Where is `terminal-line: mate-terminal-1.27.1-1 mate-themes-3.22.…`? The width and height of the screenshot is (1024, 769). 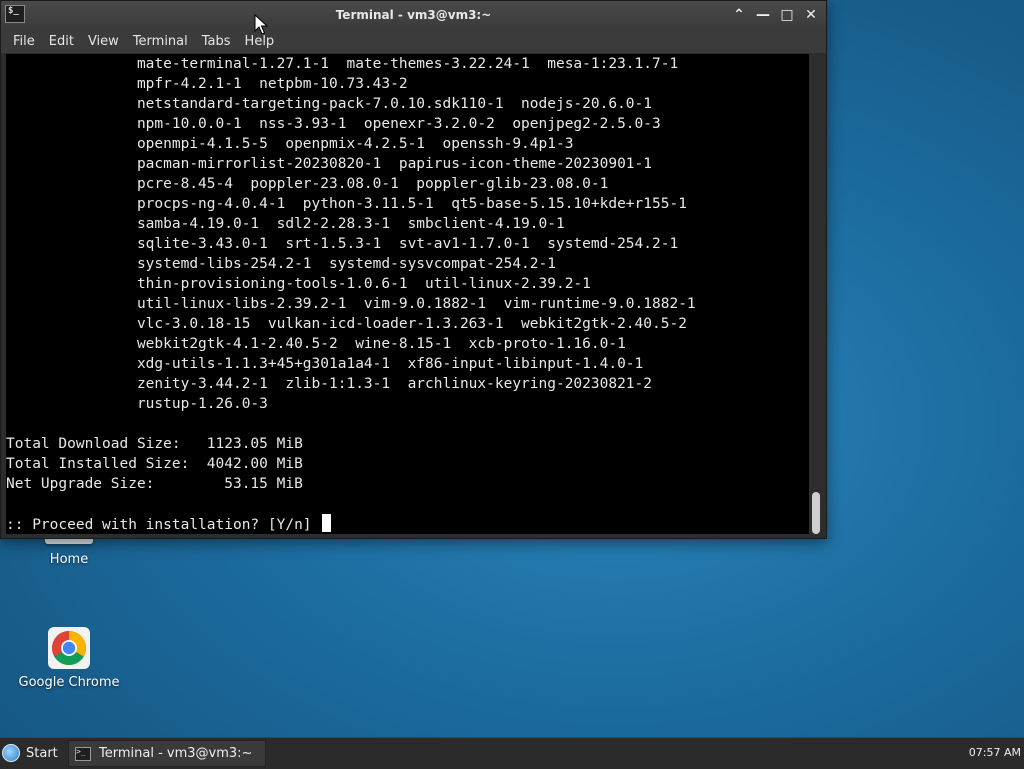
terminal-line: mate-terminal-1.27.1-1 mate-themes-3.22.… is located at coordinates (342, 64).